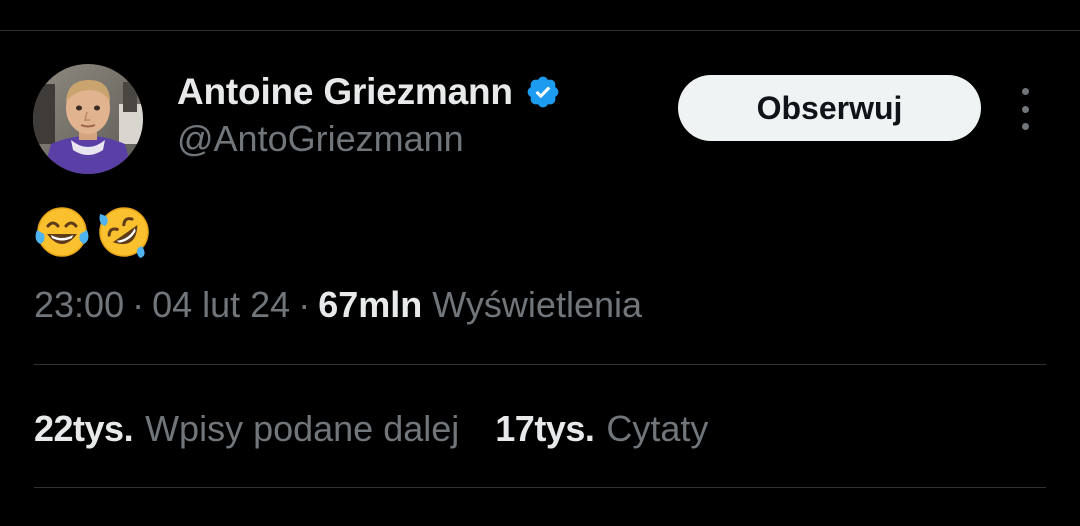 The width and height of the screenshot is (1080, 526). Describe the element at coordinates (84, 428) in the screenshot. I see `reposts-count: 22tys.` at that location.